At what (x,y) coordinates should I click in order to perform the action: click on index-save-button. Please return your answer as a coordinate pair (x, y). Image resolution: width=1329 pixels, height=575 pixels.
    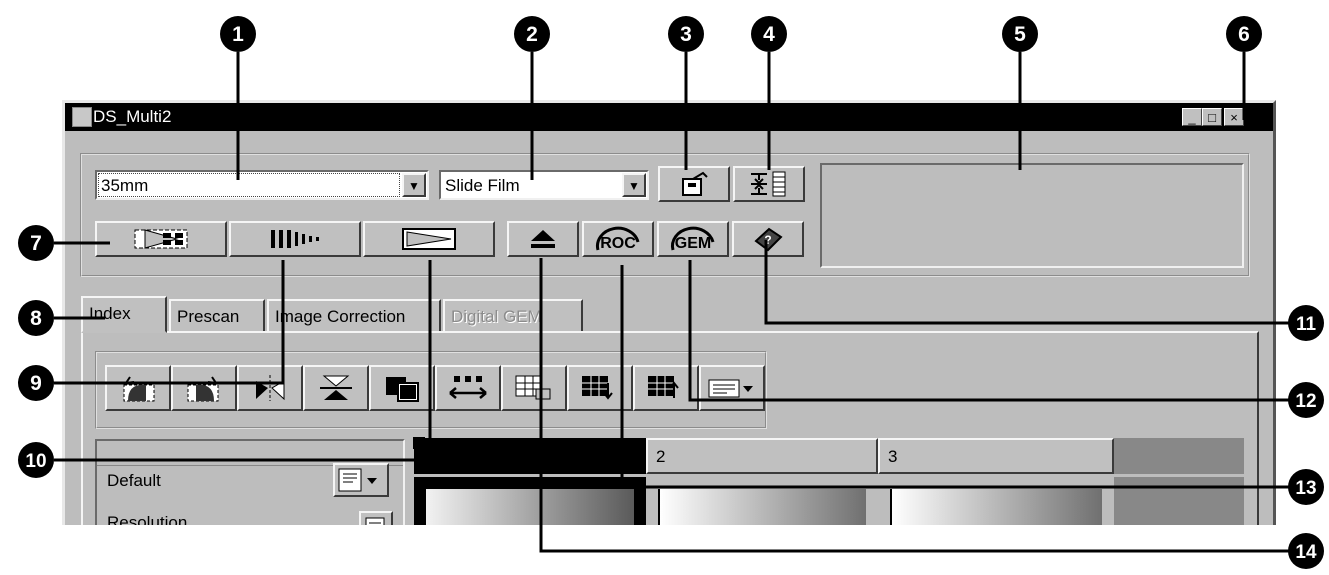
    Looking at the image, I should click on (600, 388).